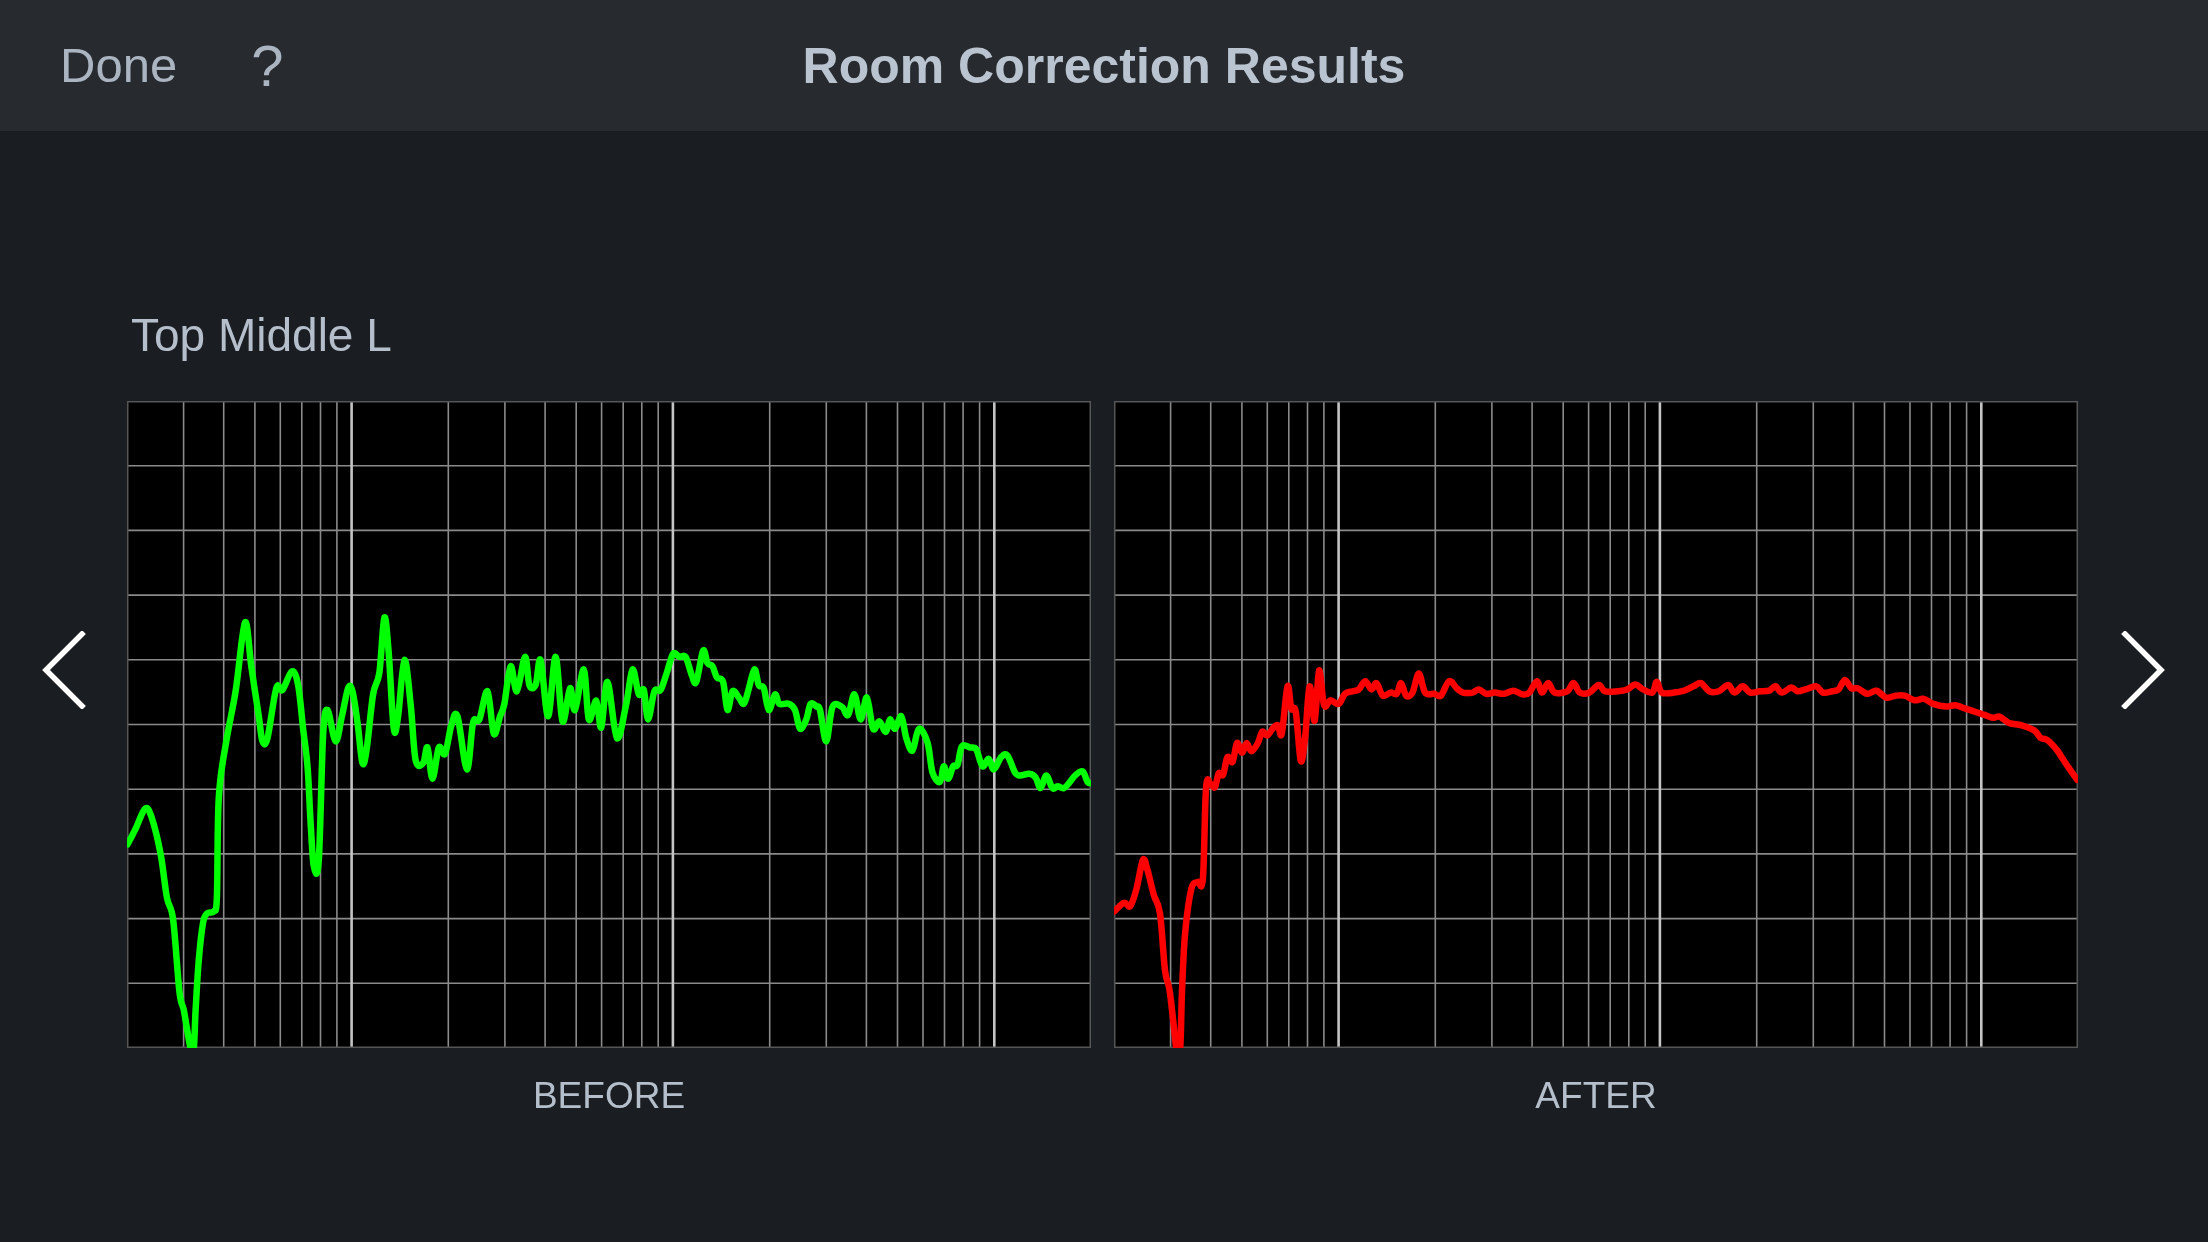 The height and width of the screenshot is (1242, 2208). Describe the element at coordinates (63, 670) in the screenshot. I see `chevron-left-icon` at that location.